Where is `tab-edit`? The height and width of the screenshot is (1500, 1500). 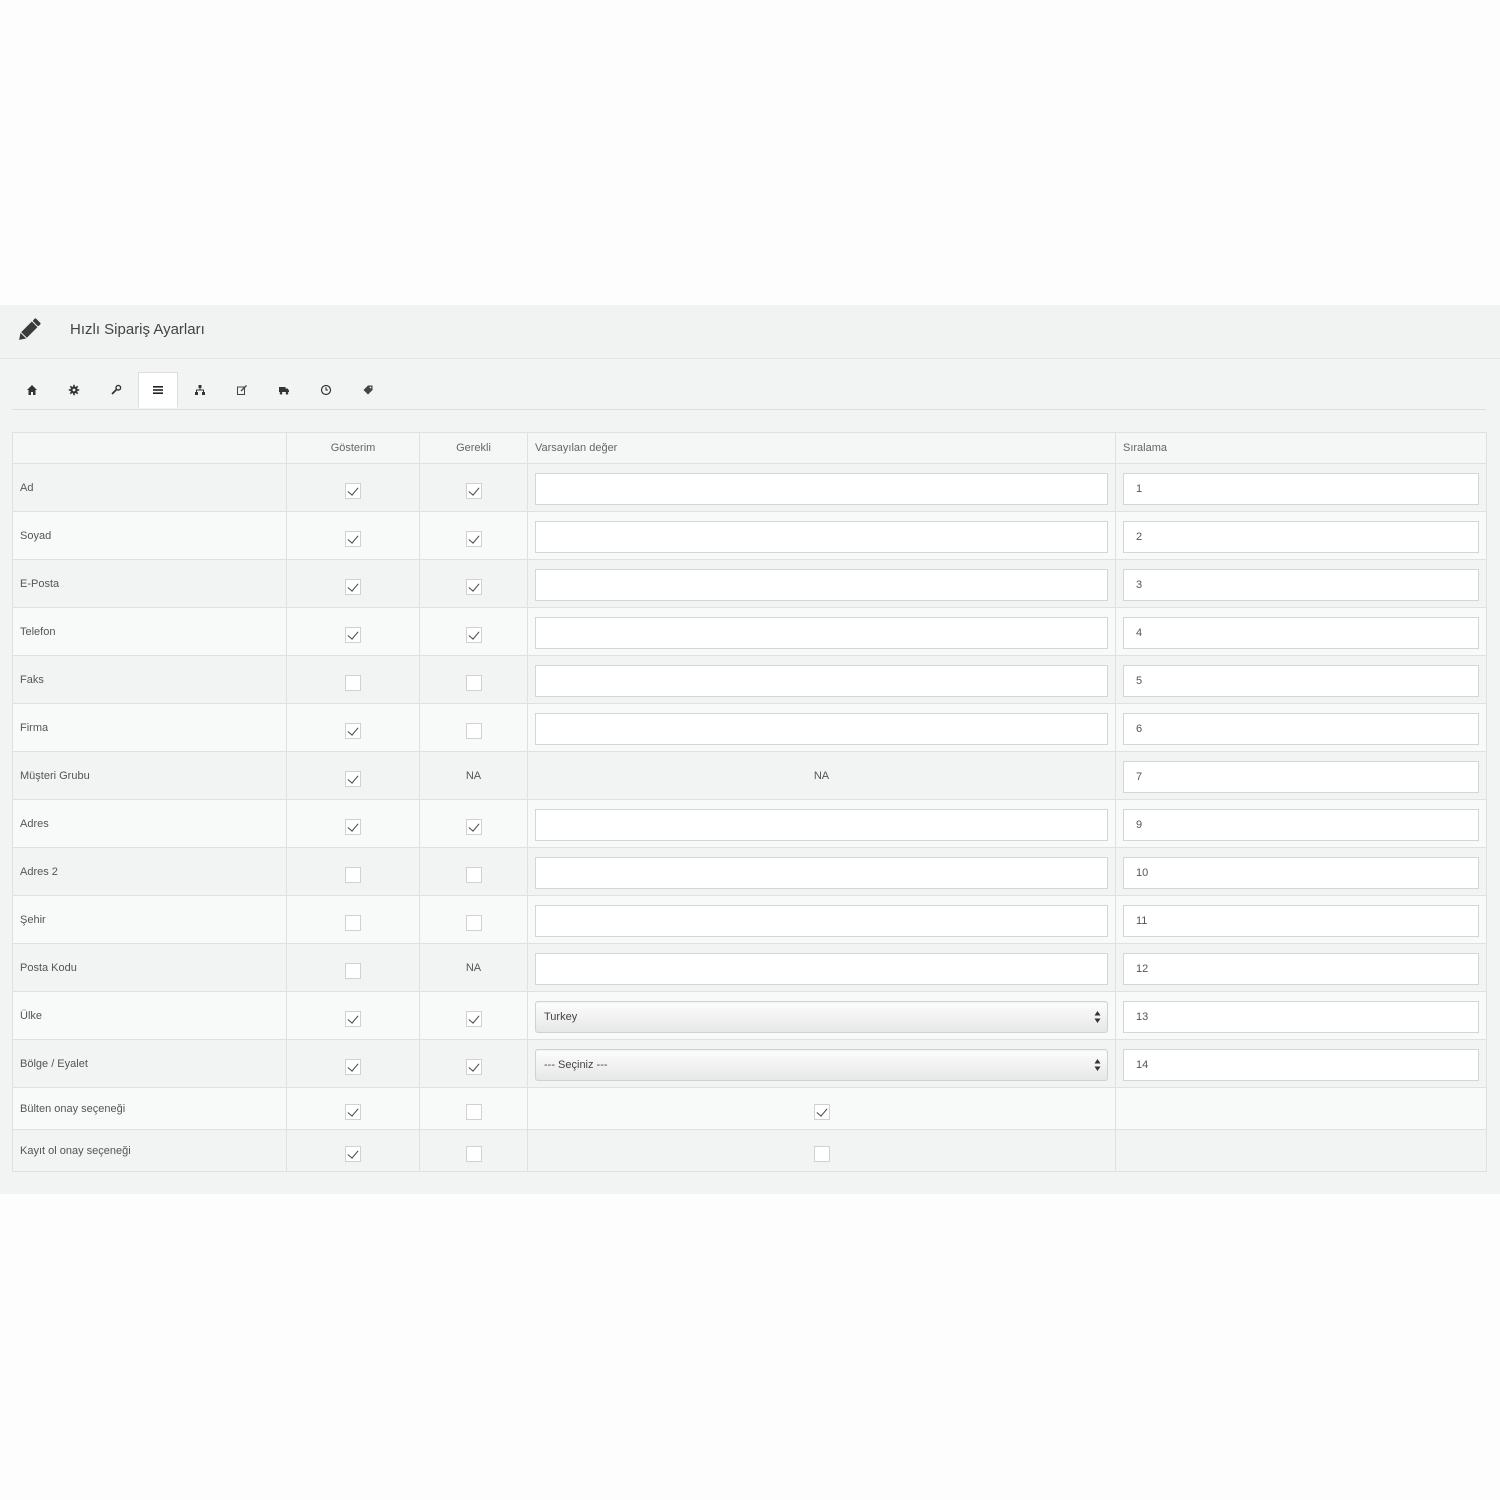
tab-edit is located at coordinates (242, 390).